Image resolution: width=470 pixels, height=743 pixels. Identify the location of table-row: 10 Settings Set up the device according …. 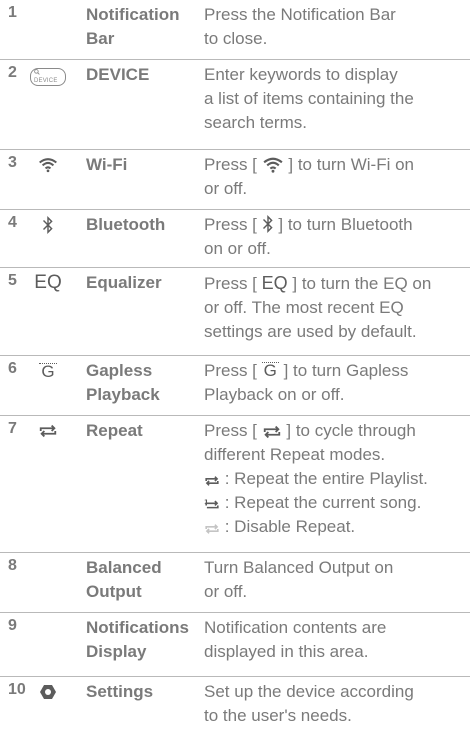
(235, 708).